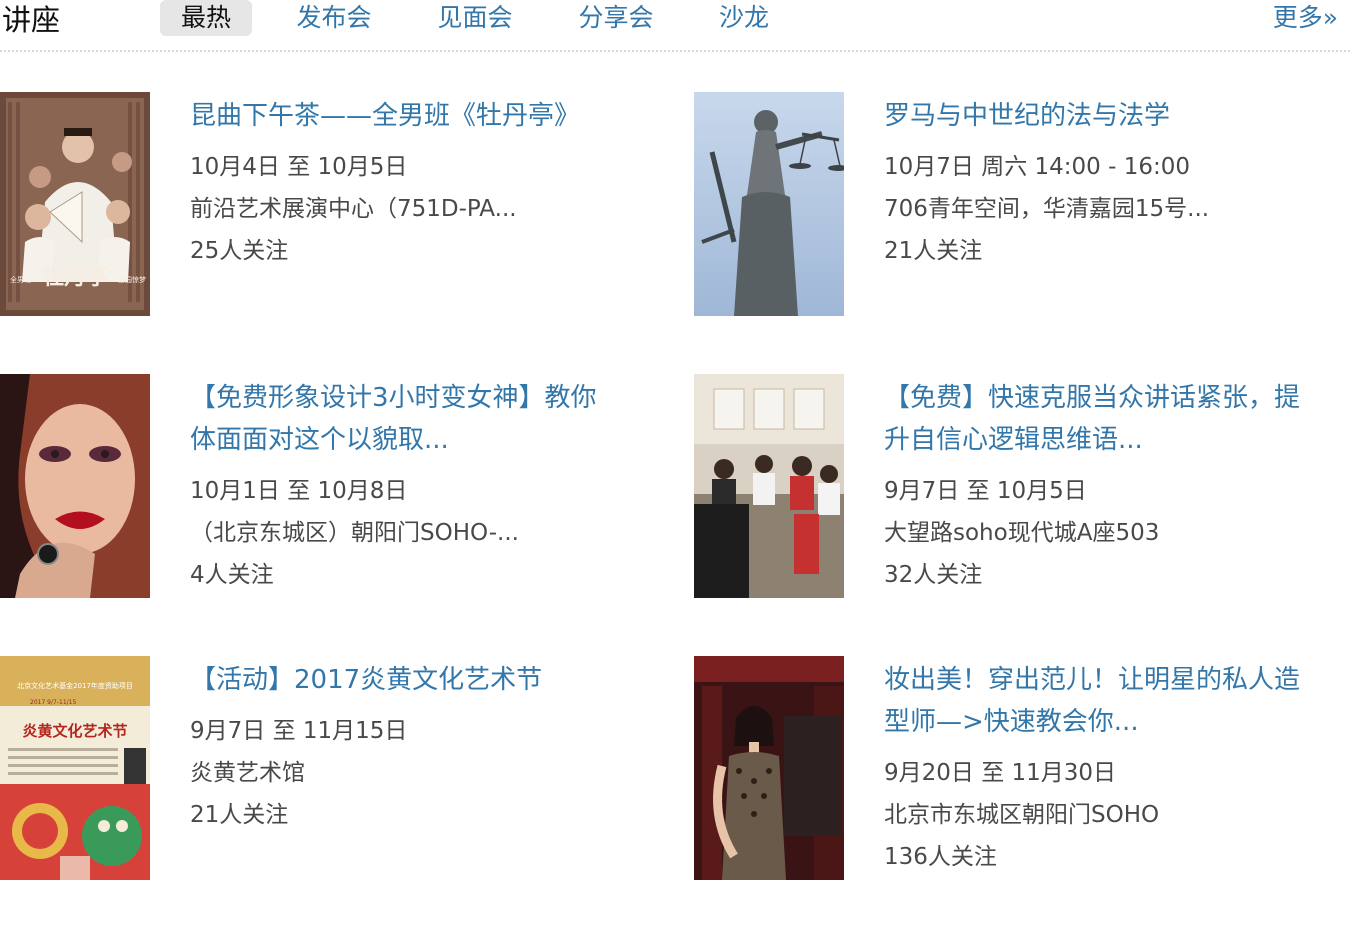  I want to click on event-date: 10月7日 周六 14:00 - 16:00, so click(1037, 167).